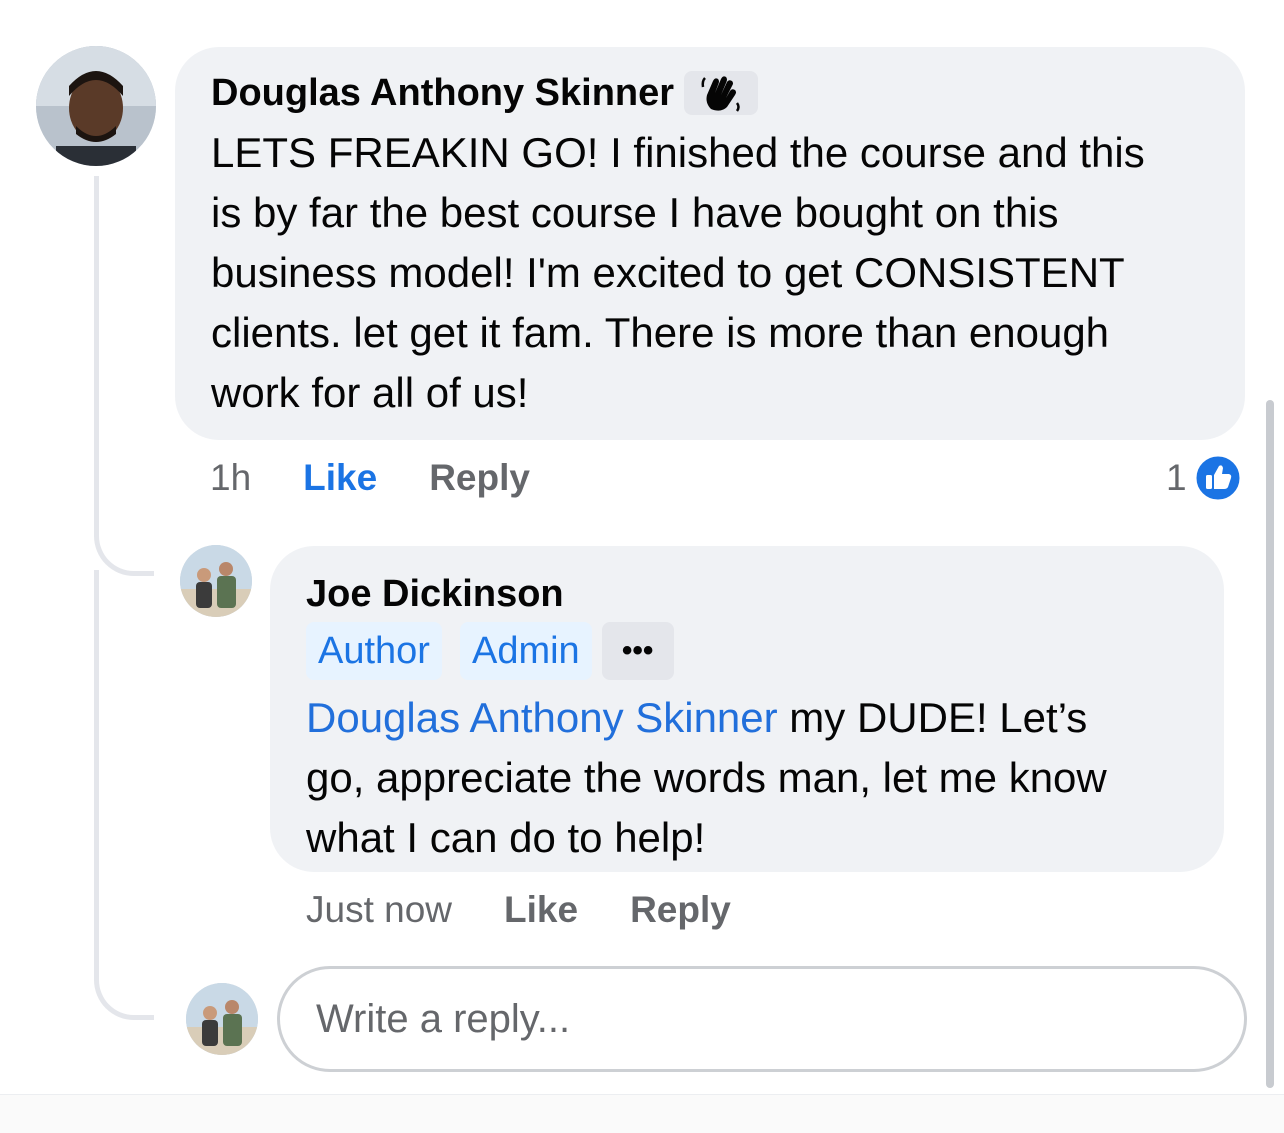  I want to click on comment-actions: 1h Like Reply, so click(370, 478).